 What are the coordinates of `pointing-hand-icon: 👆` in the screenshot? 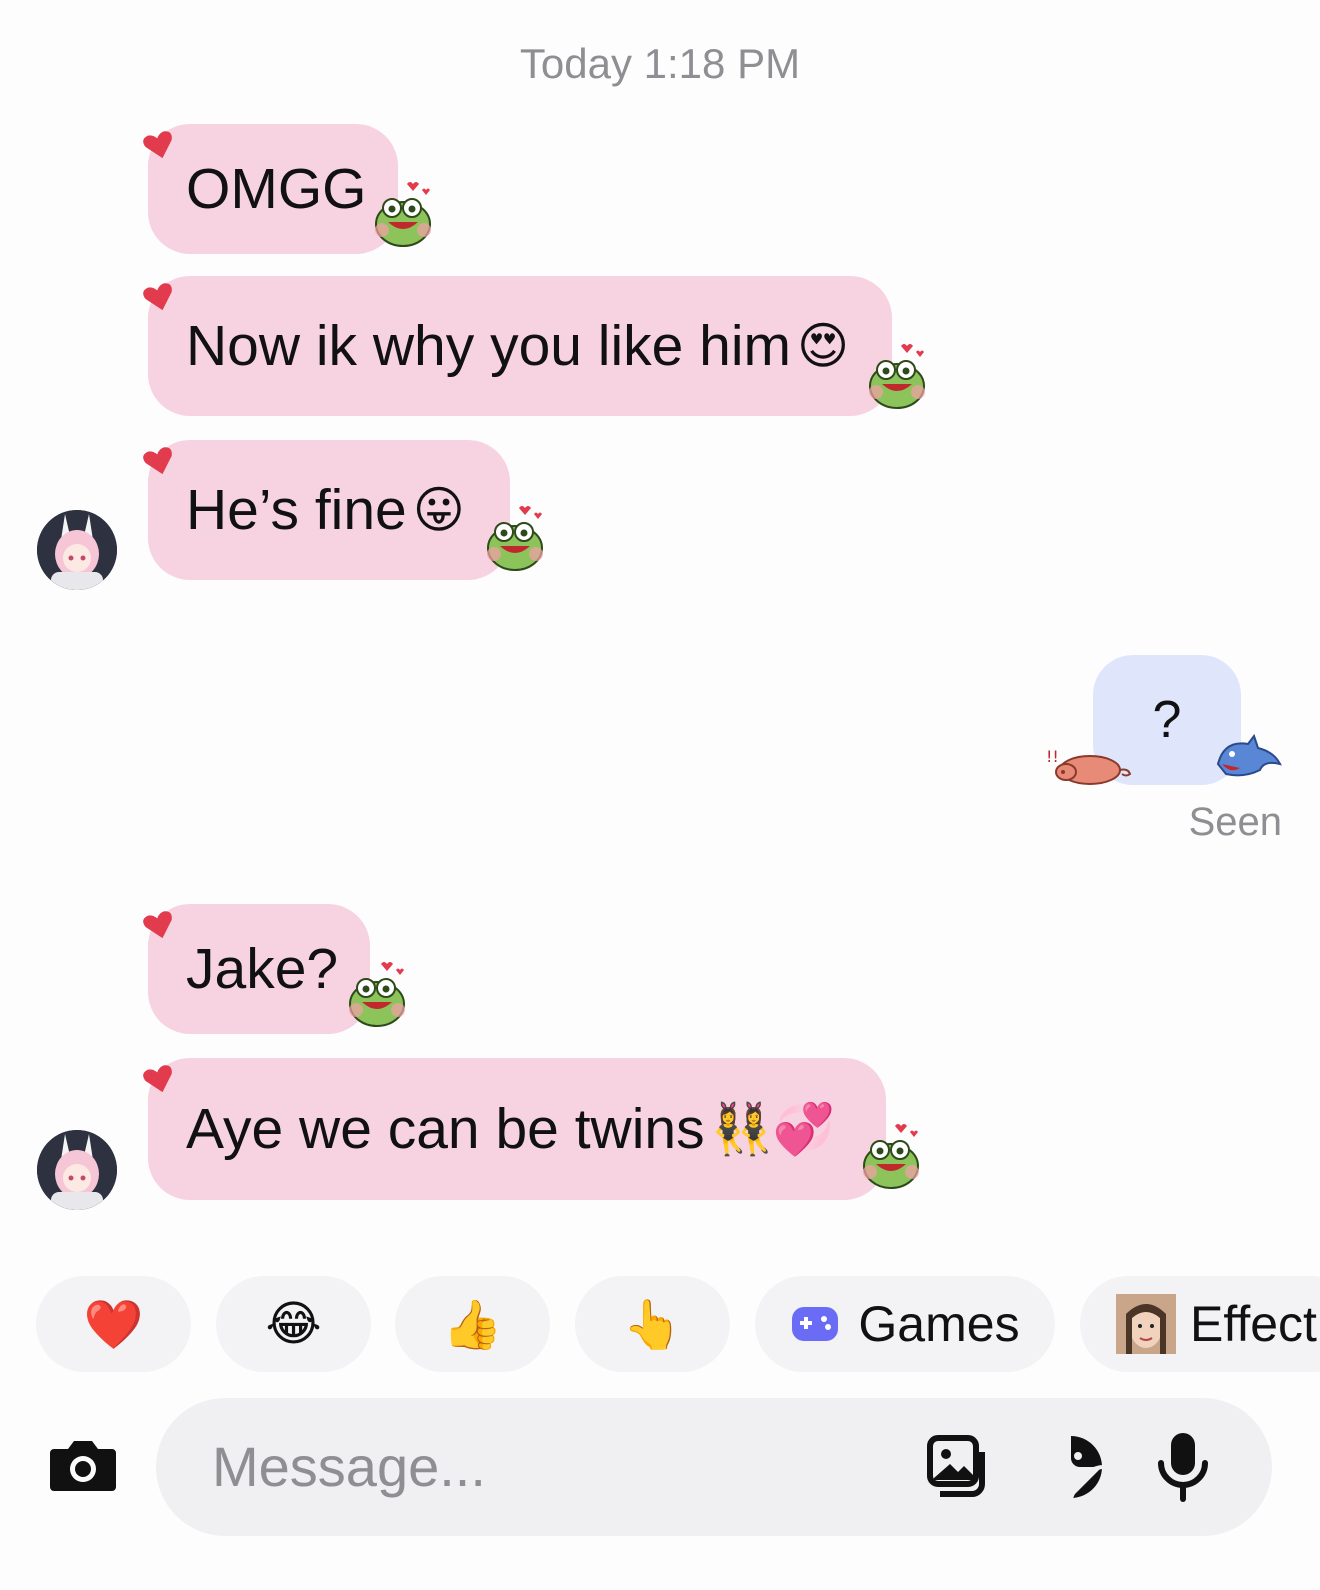 It's located at (652, 1324).